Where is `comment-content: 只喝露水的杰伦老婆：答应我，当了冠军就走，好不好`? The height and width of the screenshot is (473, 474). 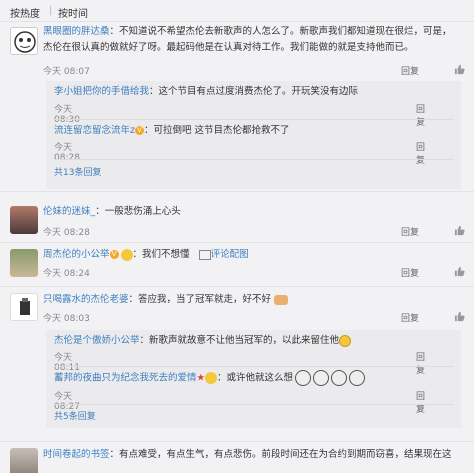 comment-content: 只喝露水的杰伦老婆：答应我，当了冠军就走，好不好 is located at coordinates (166, 300).